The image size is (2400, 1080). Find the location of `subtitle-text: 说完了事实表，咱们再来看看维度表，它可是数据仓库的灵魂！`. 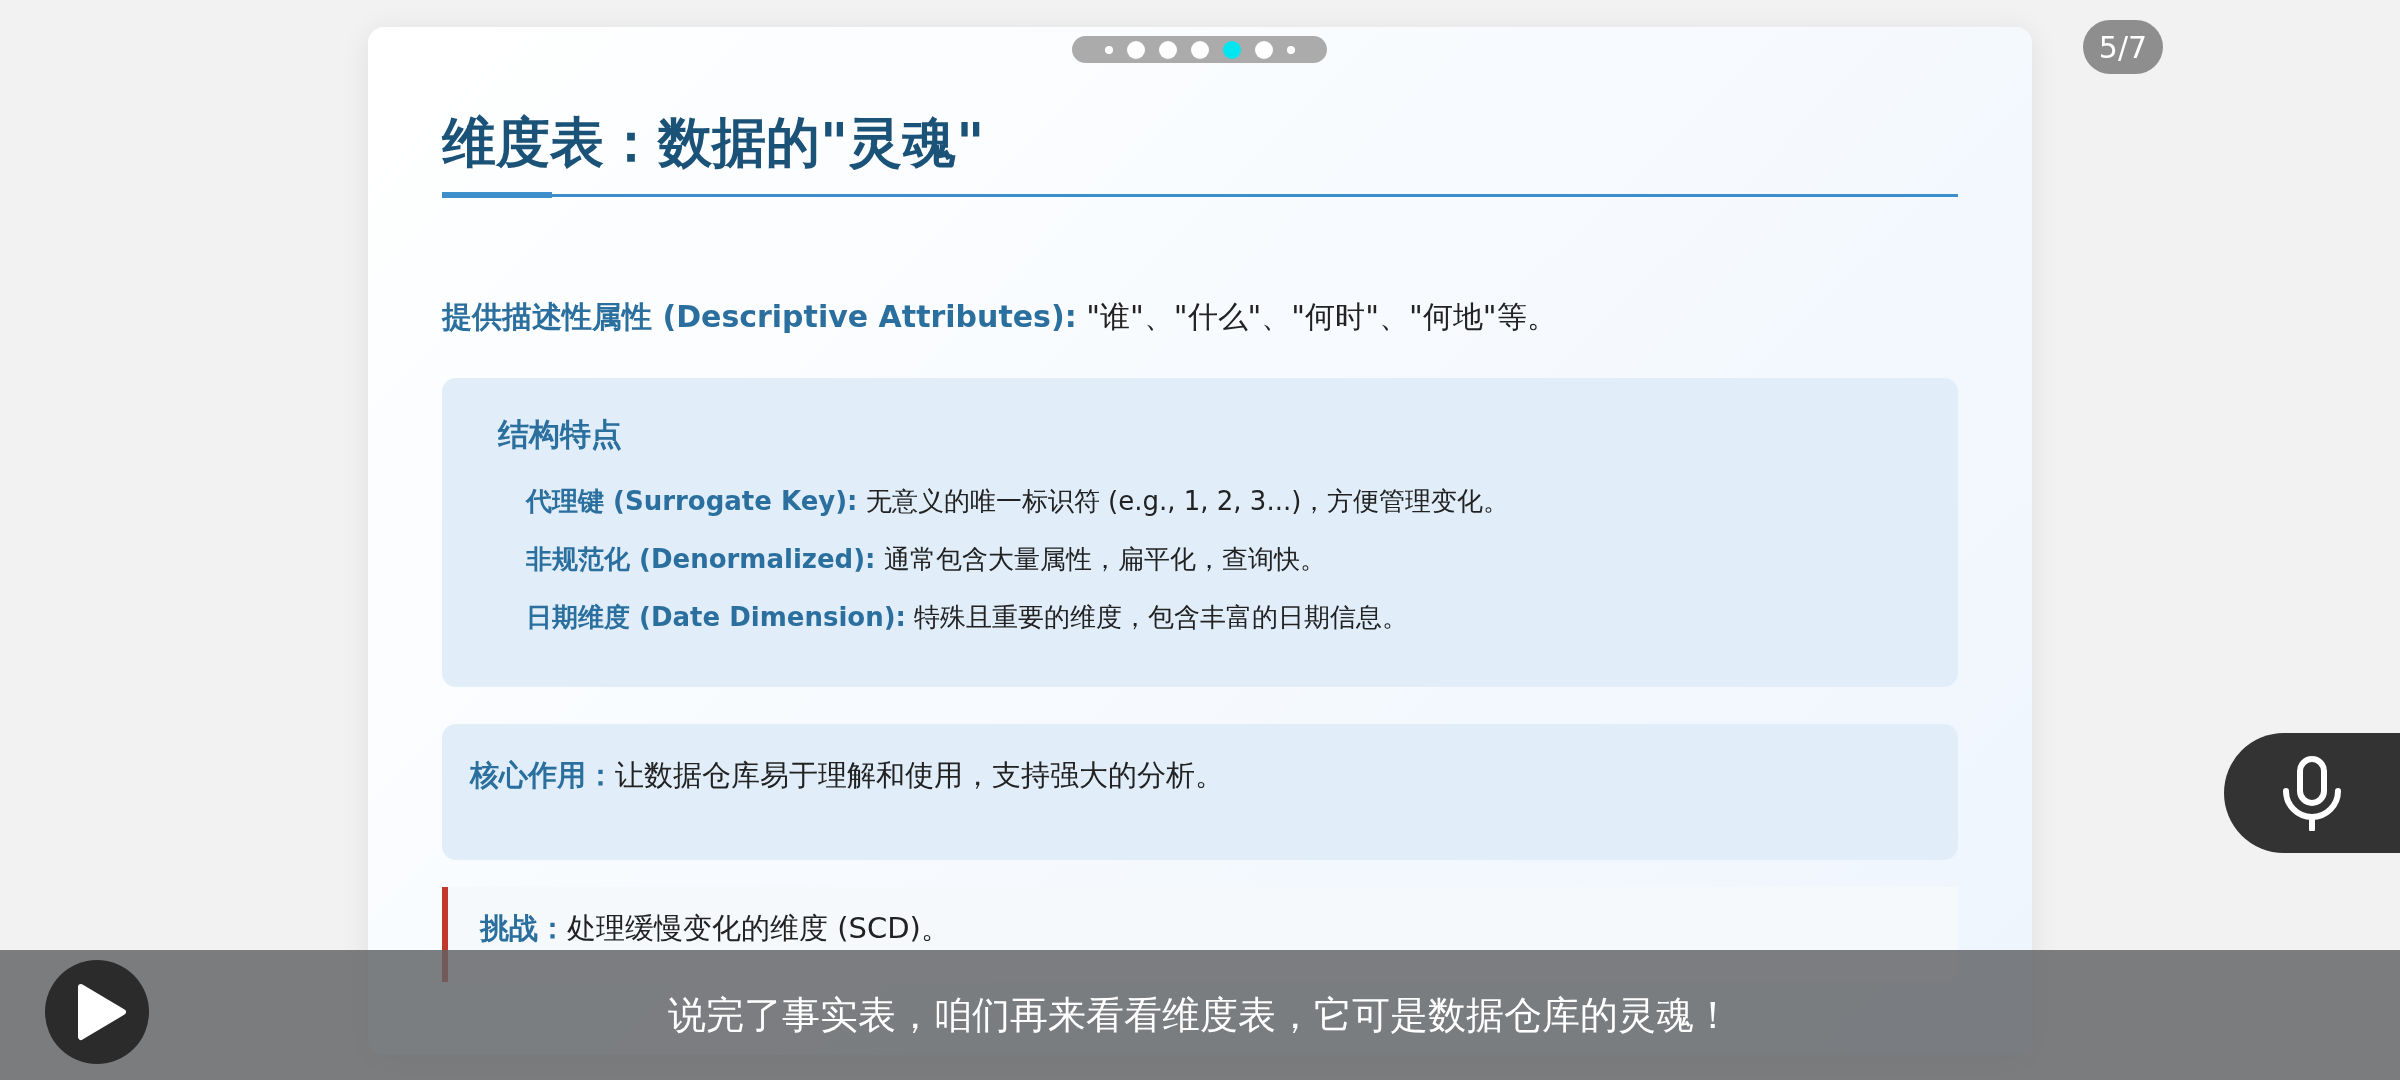

subtitle-text: 说完了事实表，咱们再来看看维度表，它可是数据仓库的灵魂！ is located at coordinates (1200, 1015).